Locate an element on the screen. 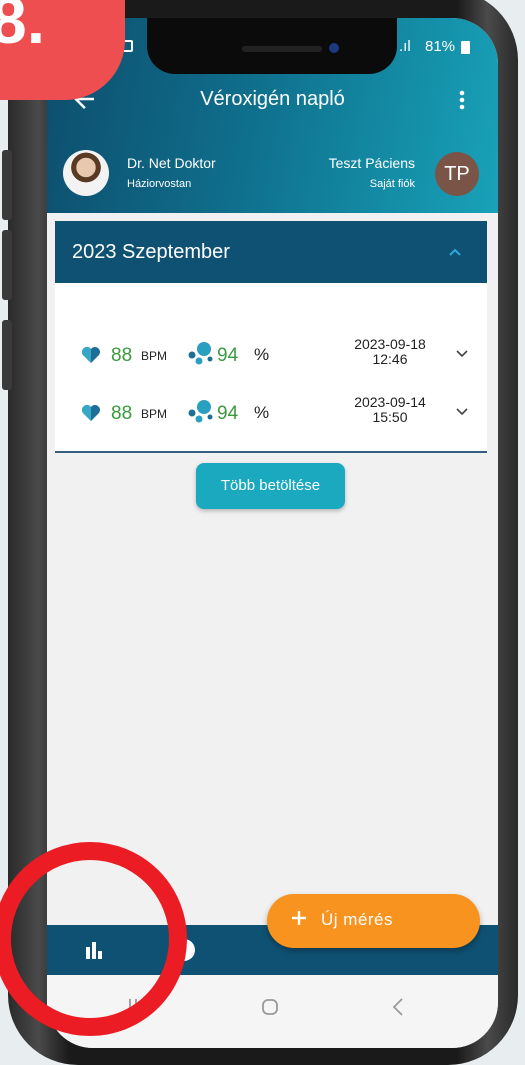  patient-account-label: Saját fiók is located at coordinates (392, 184).